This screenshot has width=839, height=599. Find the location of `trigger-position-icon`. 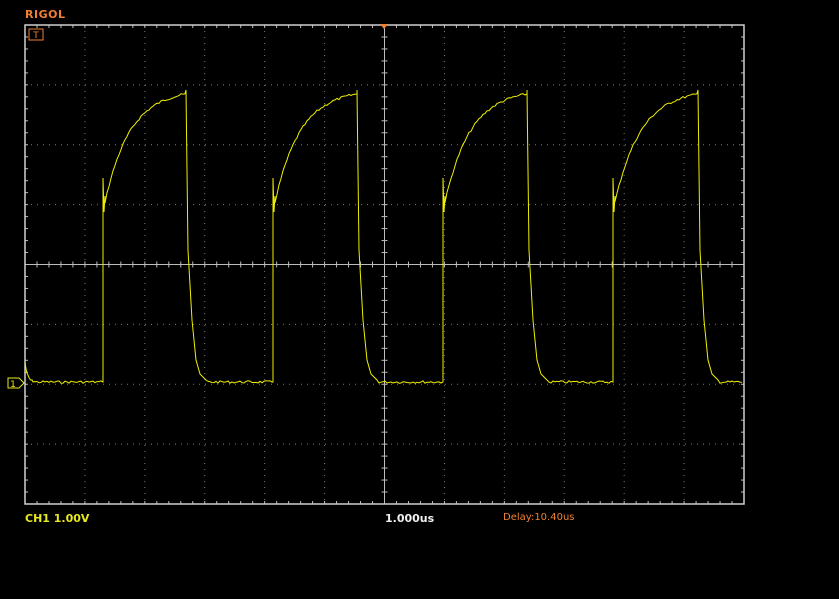

trigger-position-icon is located at coordinates (384, 26).